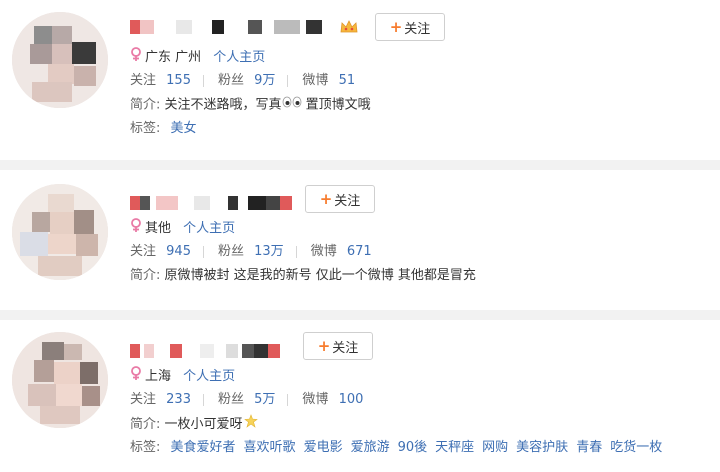 The image size is (720, 472). Describe the element at coordinates (264, 80) in the screenshot. I see `followers-count: 9万` at that location.